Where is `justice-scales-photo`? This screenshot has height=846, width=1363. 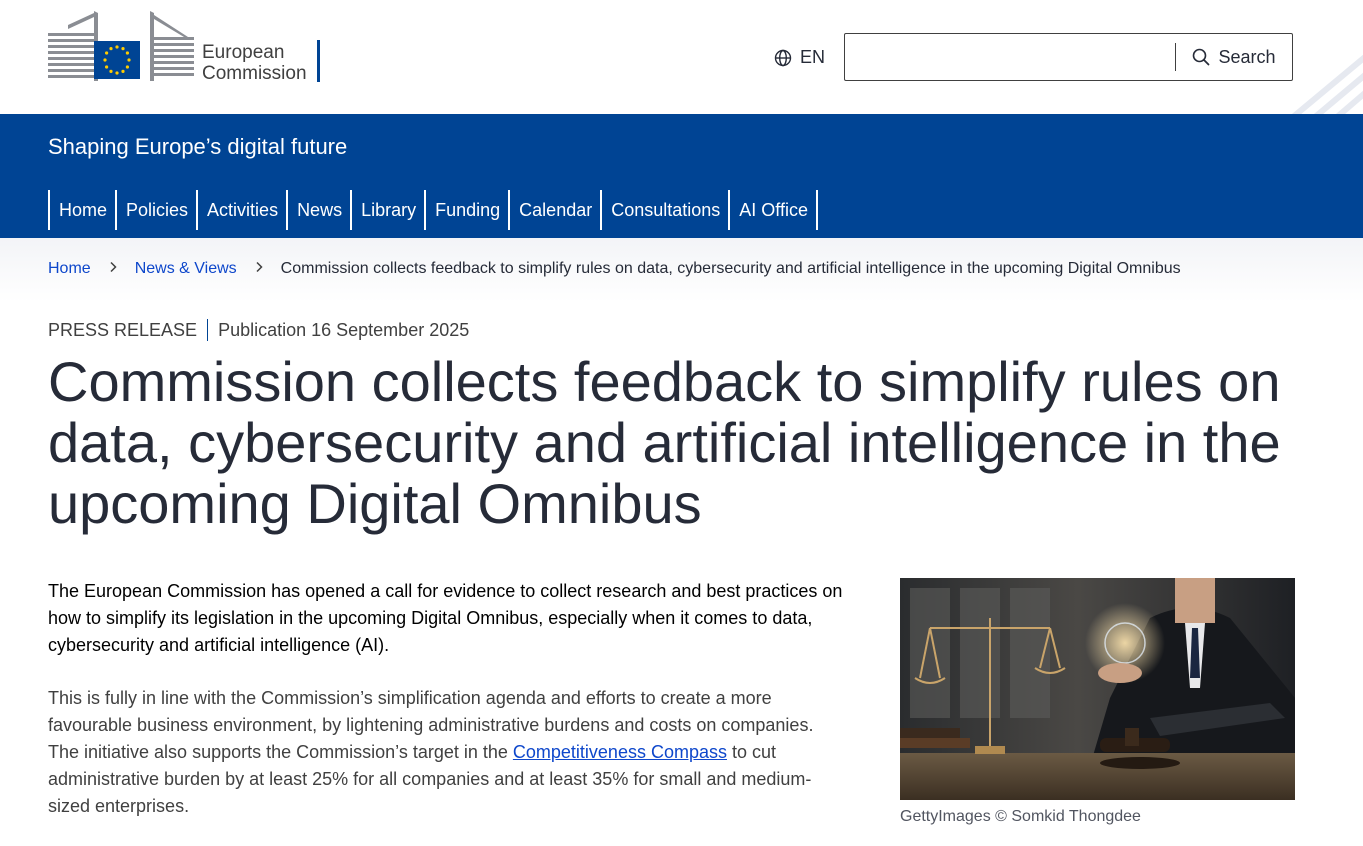 justice-scales-photo is located at coordinates (1097, 689).